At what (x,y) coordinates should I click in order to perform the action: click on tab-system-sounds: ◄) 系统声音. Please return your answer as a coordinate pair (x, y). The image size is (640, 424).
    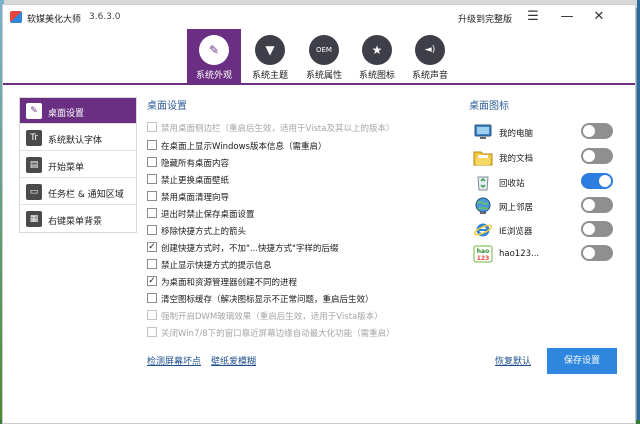
    Looking at the image, I should click on (430, 56).